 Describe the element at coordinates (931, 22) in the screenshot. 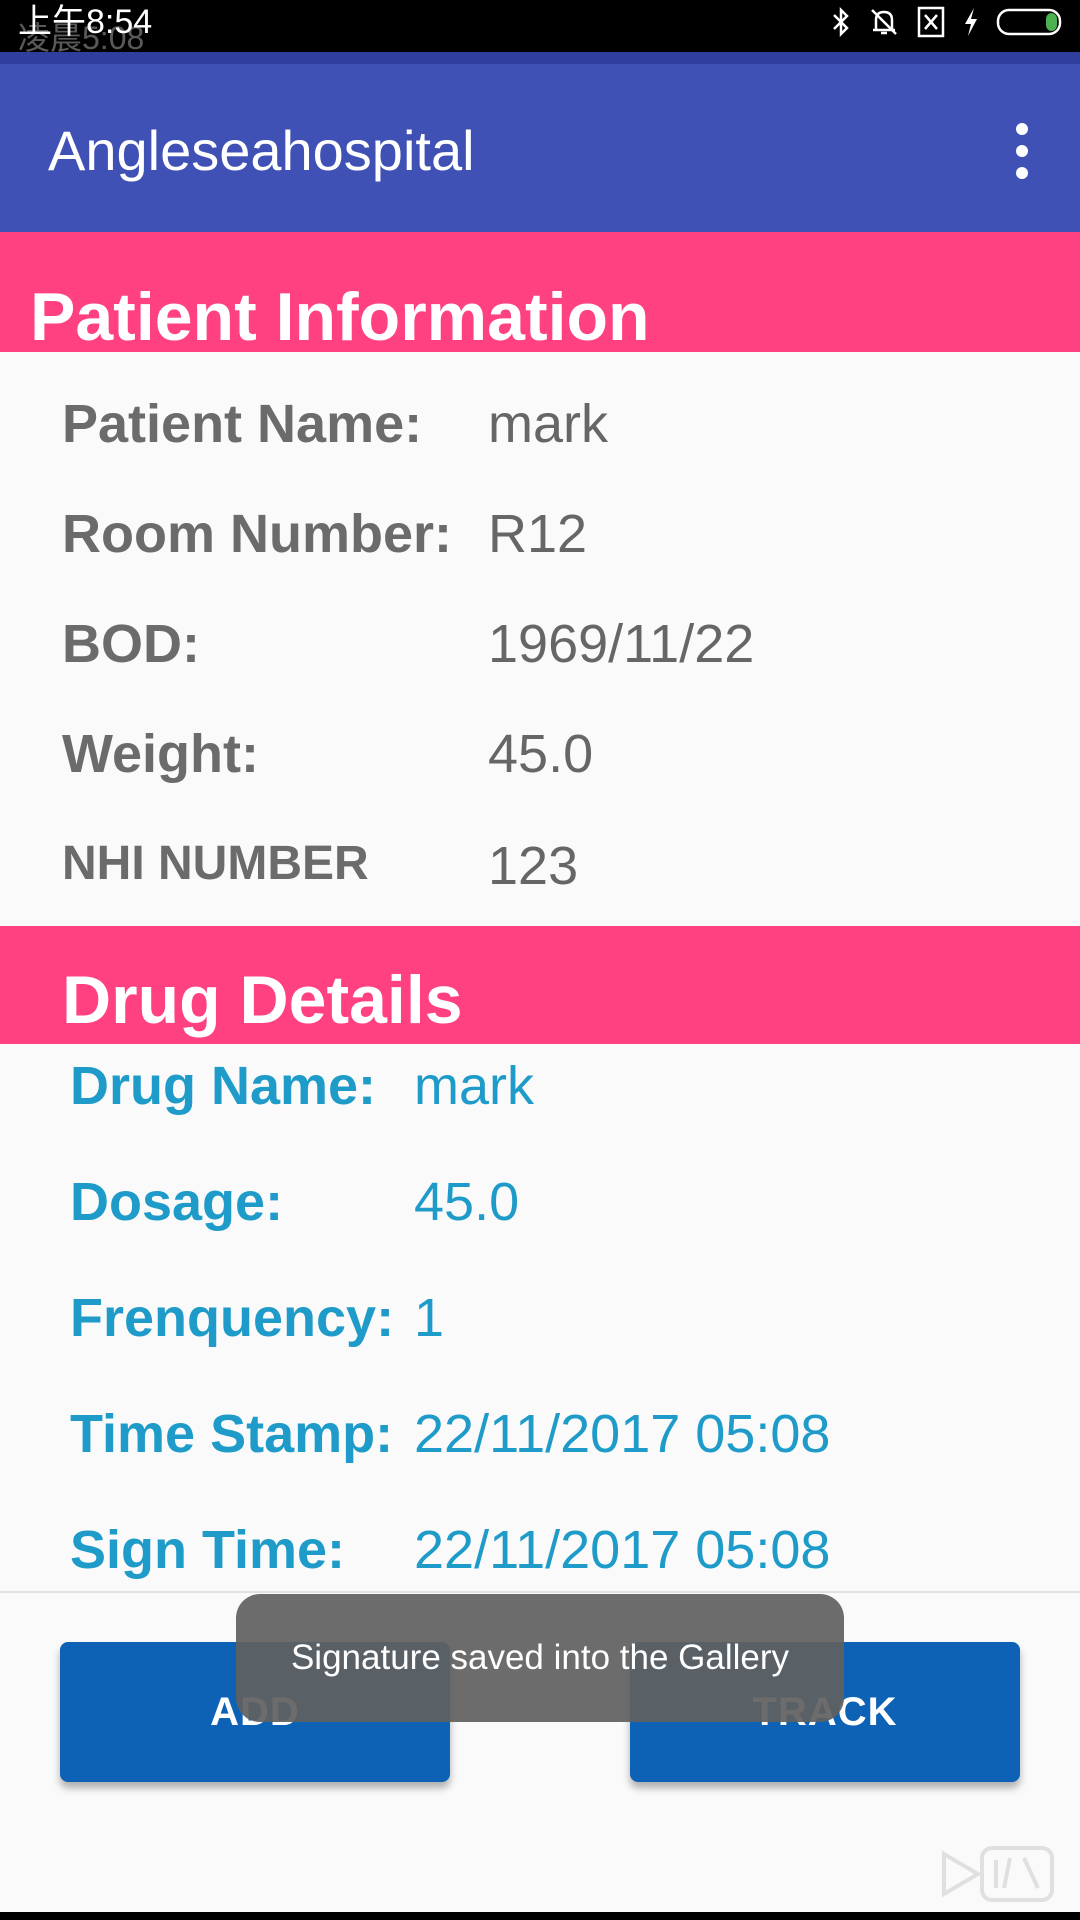

I see `no-sim-icon` at that location.